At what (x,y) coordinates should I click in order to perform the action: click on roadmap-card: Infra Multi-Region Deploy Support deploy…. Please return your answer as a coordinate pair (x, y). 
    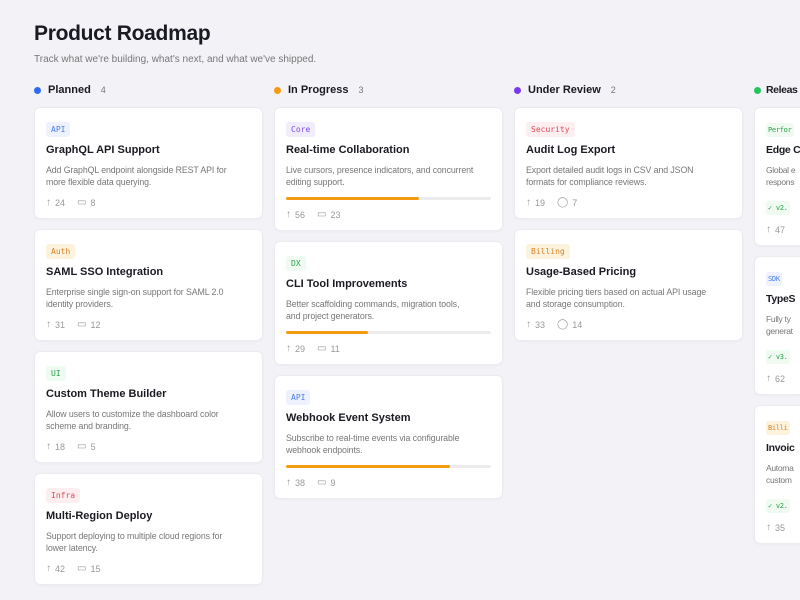
    Looking at the image, I should click on (148, 529).